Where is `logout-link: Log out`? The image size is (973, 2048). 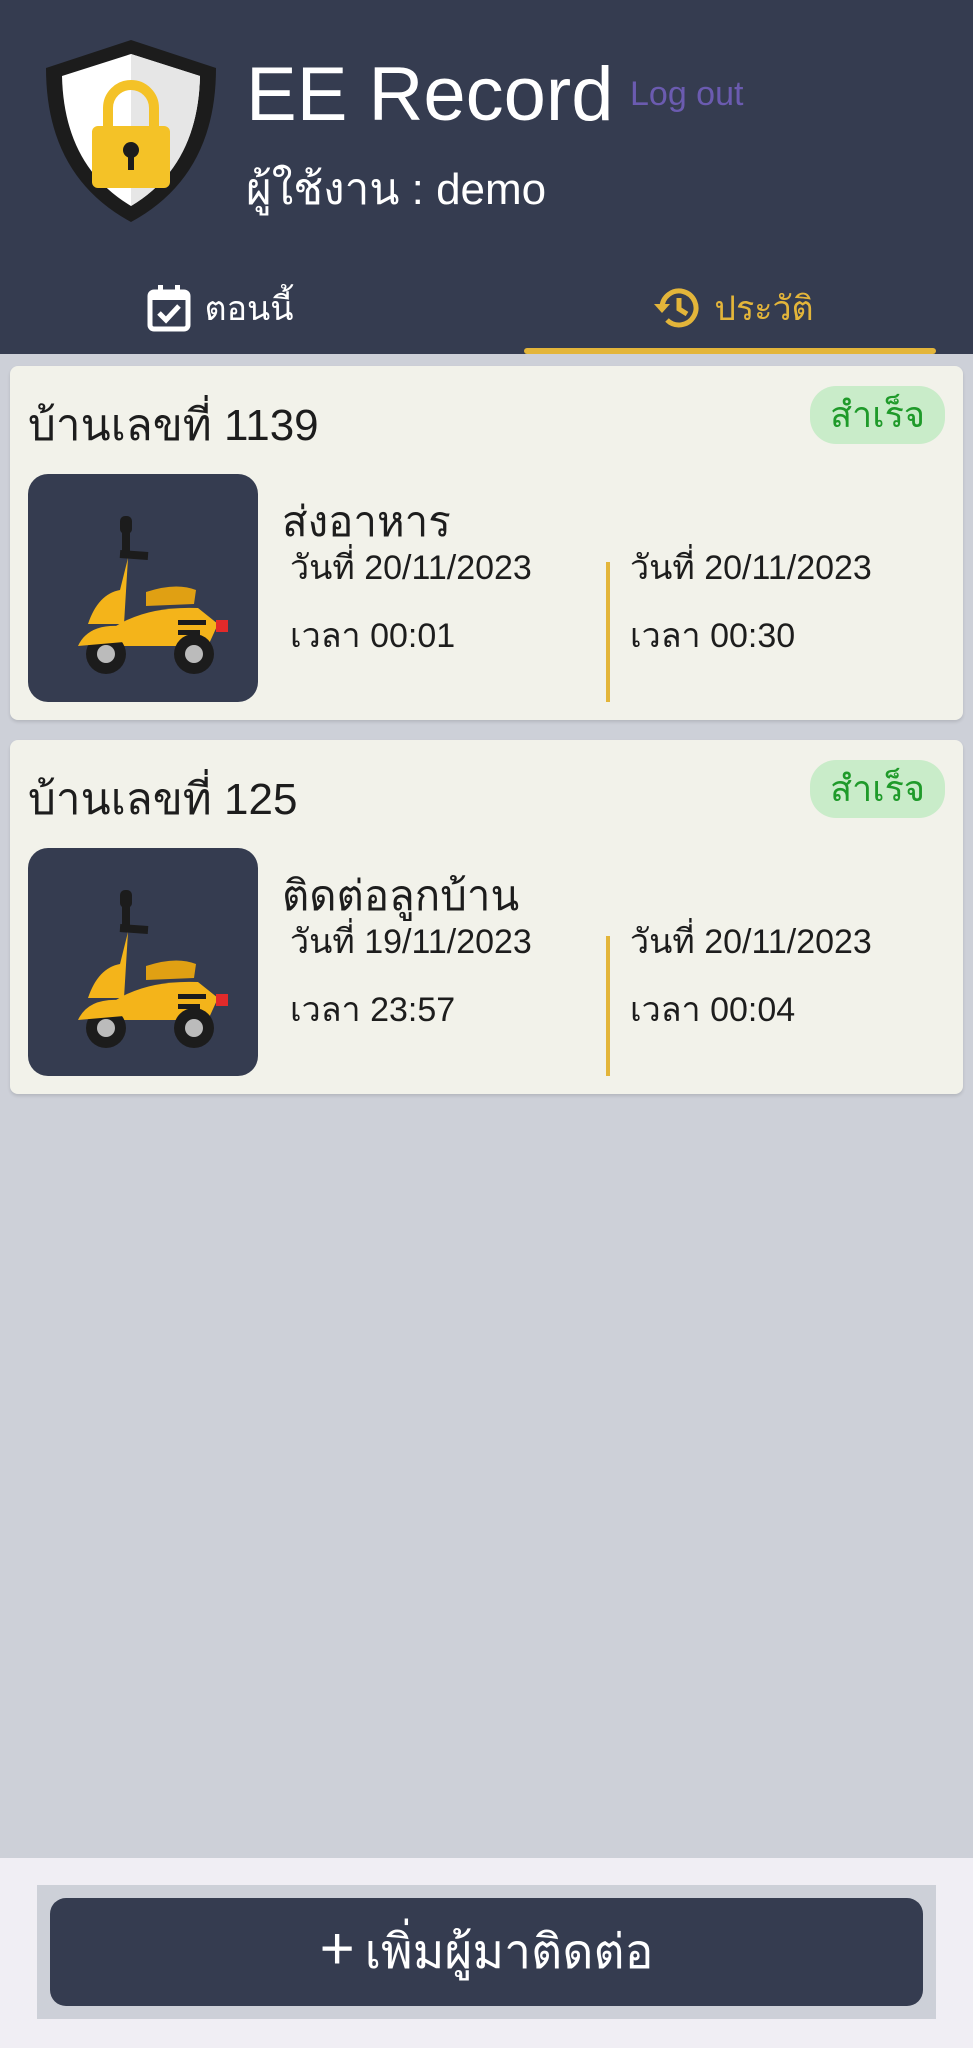
logout-link: Log out is located at coordinates (686, 94).